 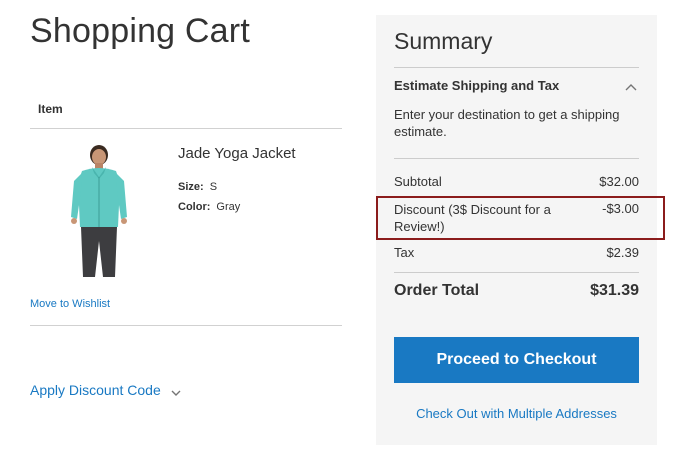 What do you see at coordinates (516, 291) in the screenshot?
I see `order-total-row: Order Total $31.39` at bounding box center [516, 291].